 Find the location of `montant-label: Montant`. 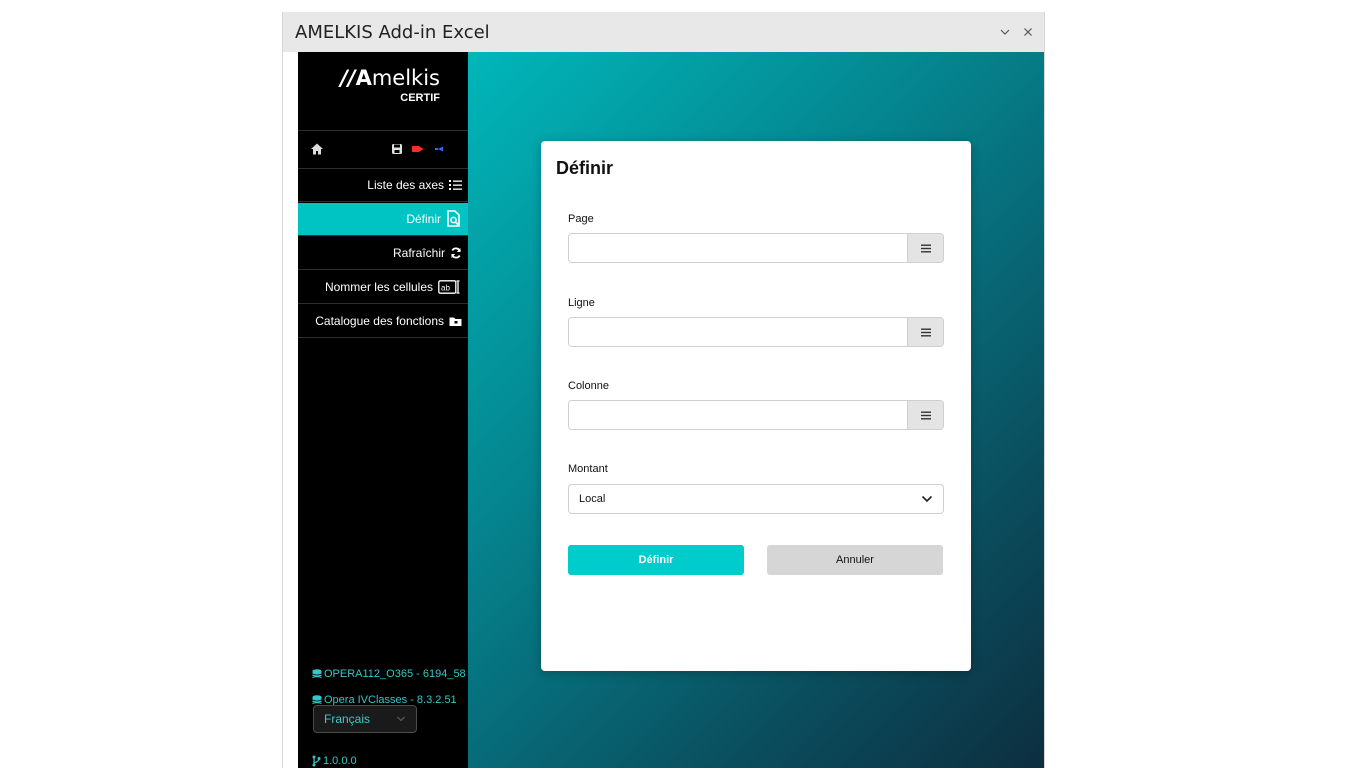

montant-label: Montant is located at coordinates (588, 469).